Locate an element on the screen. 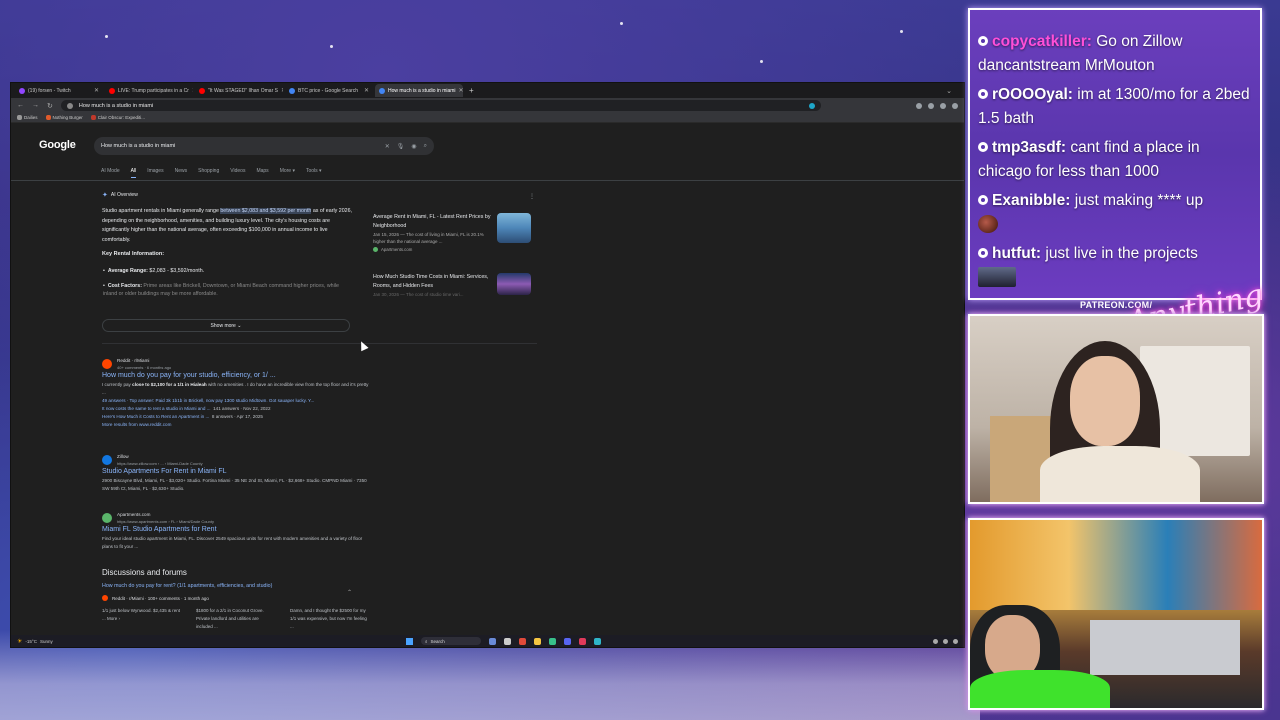 This screenshot has height=720, width=1280. chat-username: tmp3asdf: is located at coordinates (1029, 147).